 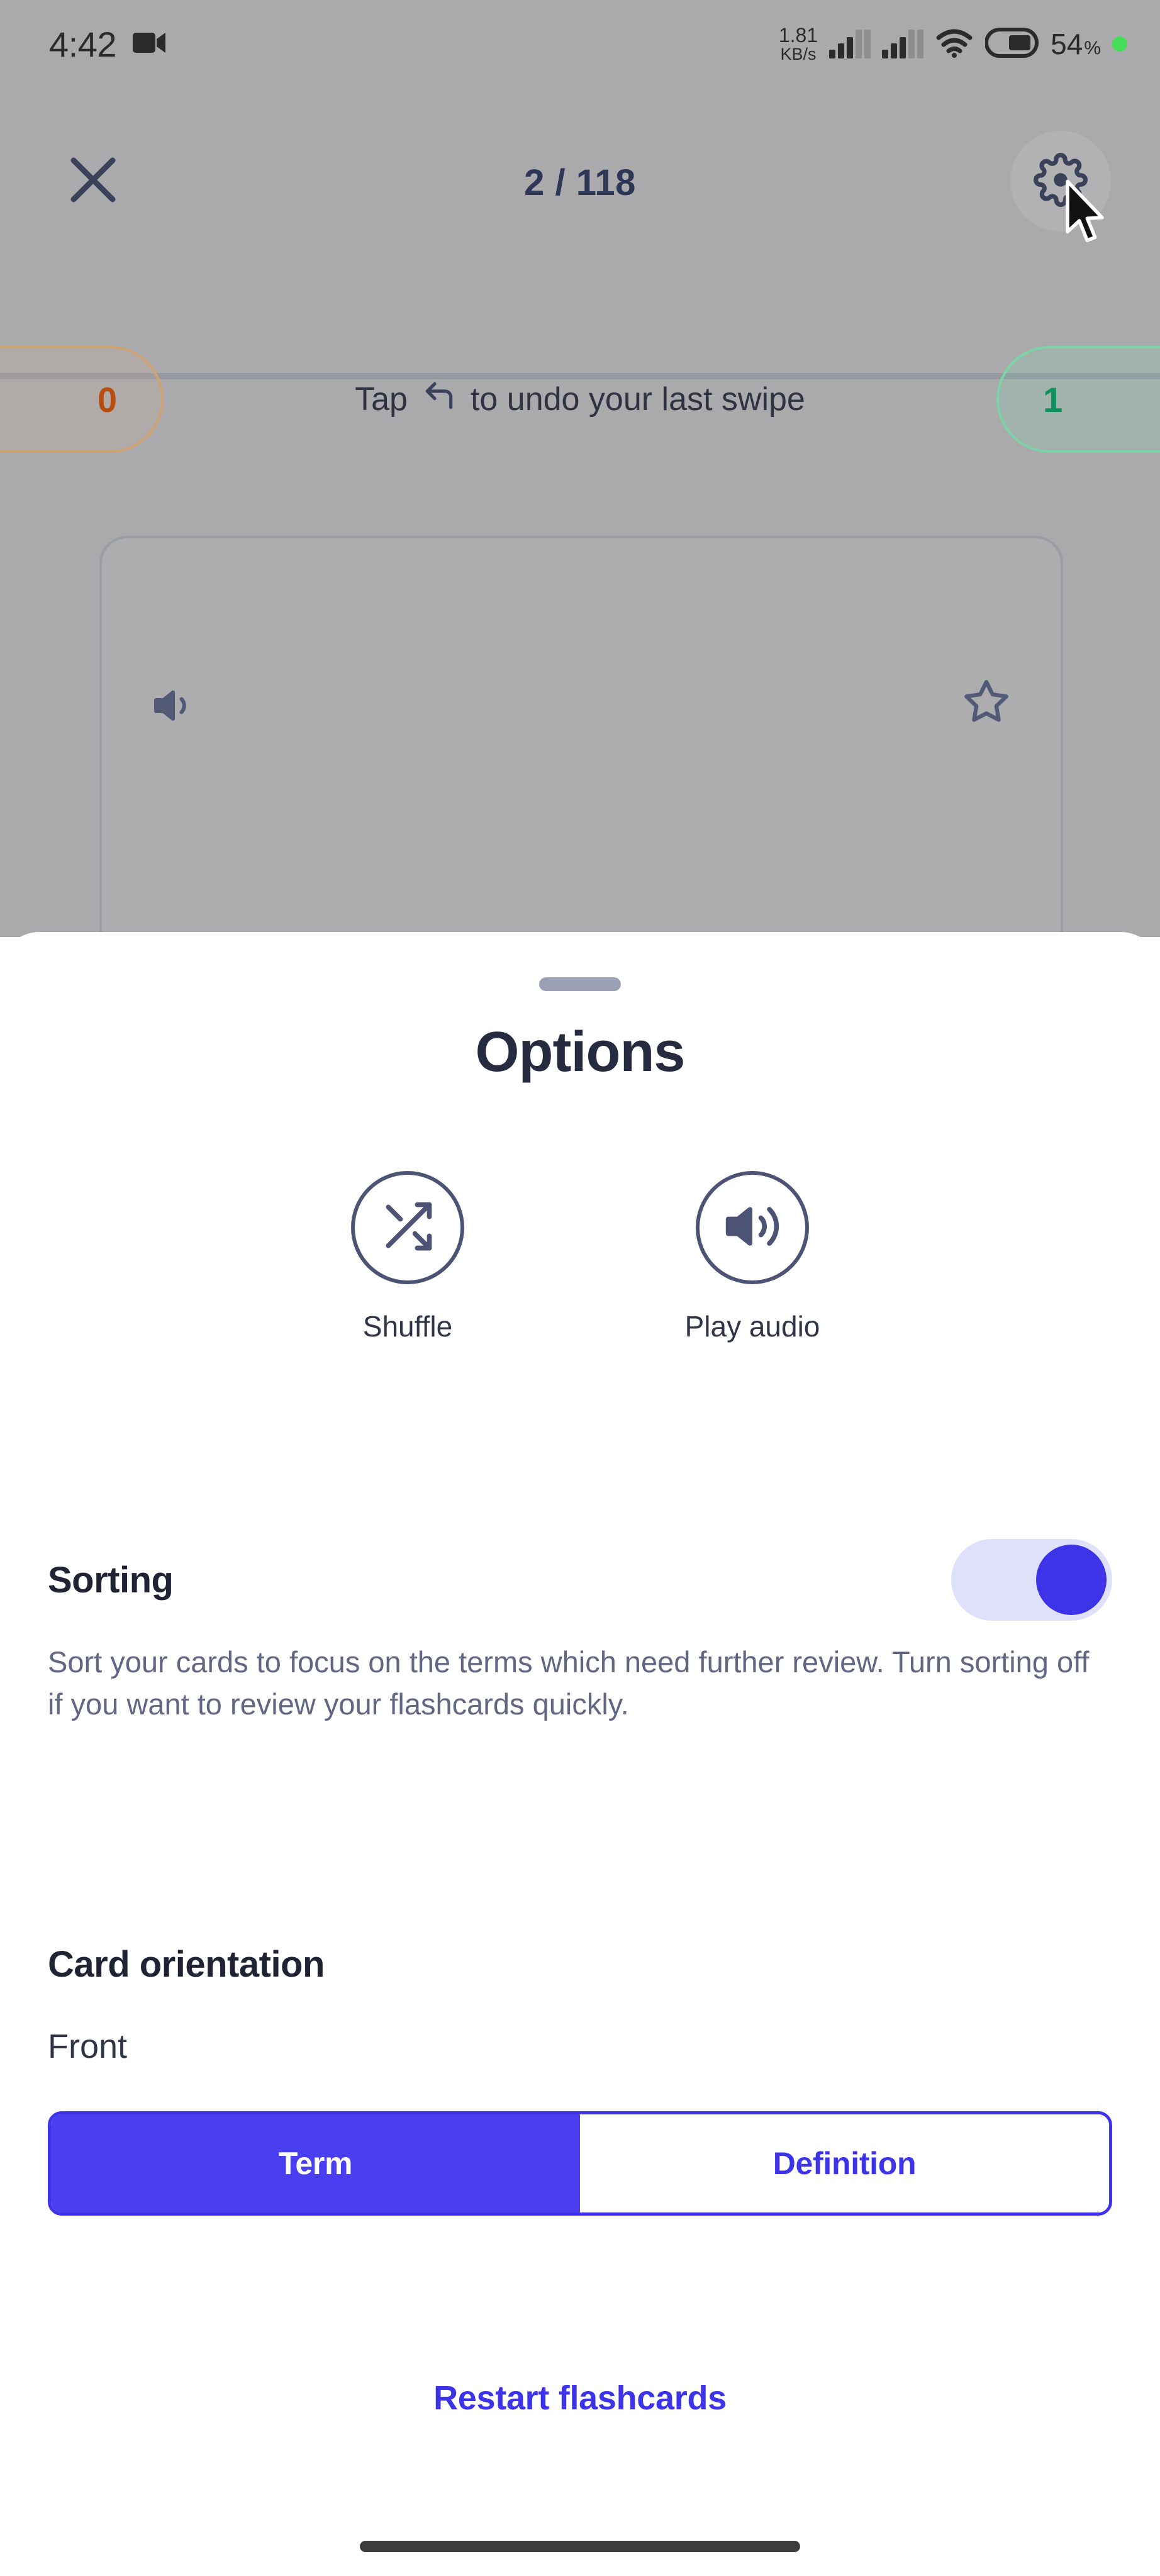 What do you see at coordinates (752, 1326) in the screenshot?
I see `play-audio-label: Play audio` at bounding box center [752, 1326].